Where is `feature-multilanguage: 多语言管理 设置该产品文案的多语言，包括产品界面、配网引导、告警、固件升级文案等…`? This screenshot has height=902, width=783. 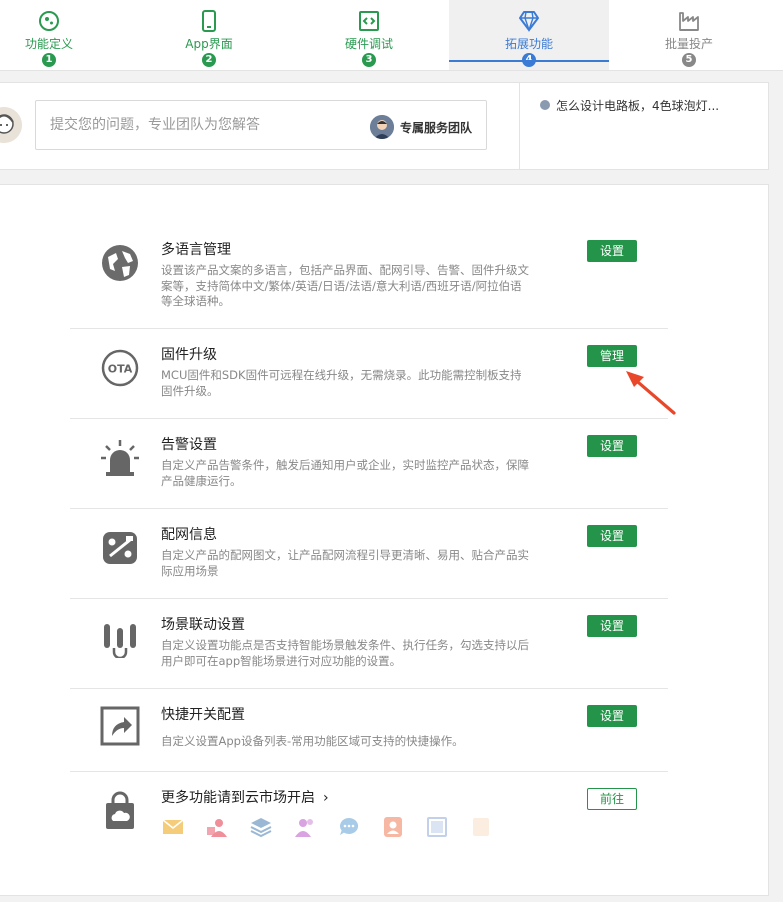
feature-multilanguage: 多语言管理 设置该产品文案的多语言，包括产品界面、配网引导、告警、固件升级文案等… is located at coordinates (369, 283).